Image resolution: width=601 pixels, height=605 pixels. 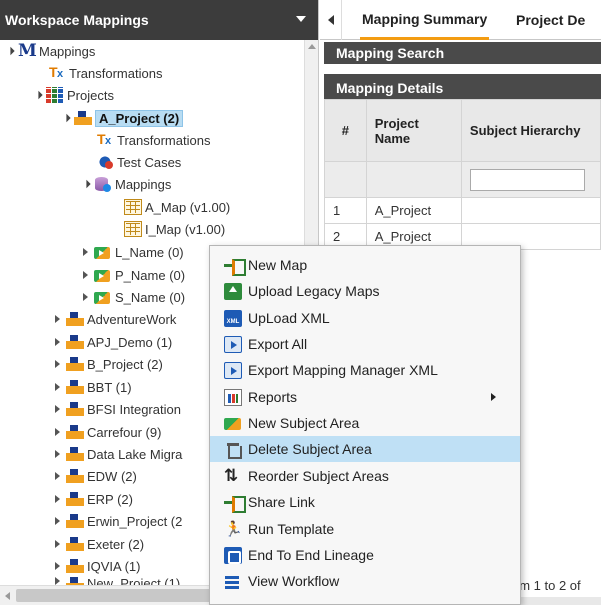 I want to click on filter-cell, so click(x=530, y=179).